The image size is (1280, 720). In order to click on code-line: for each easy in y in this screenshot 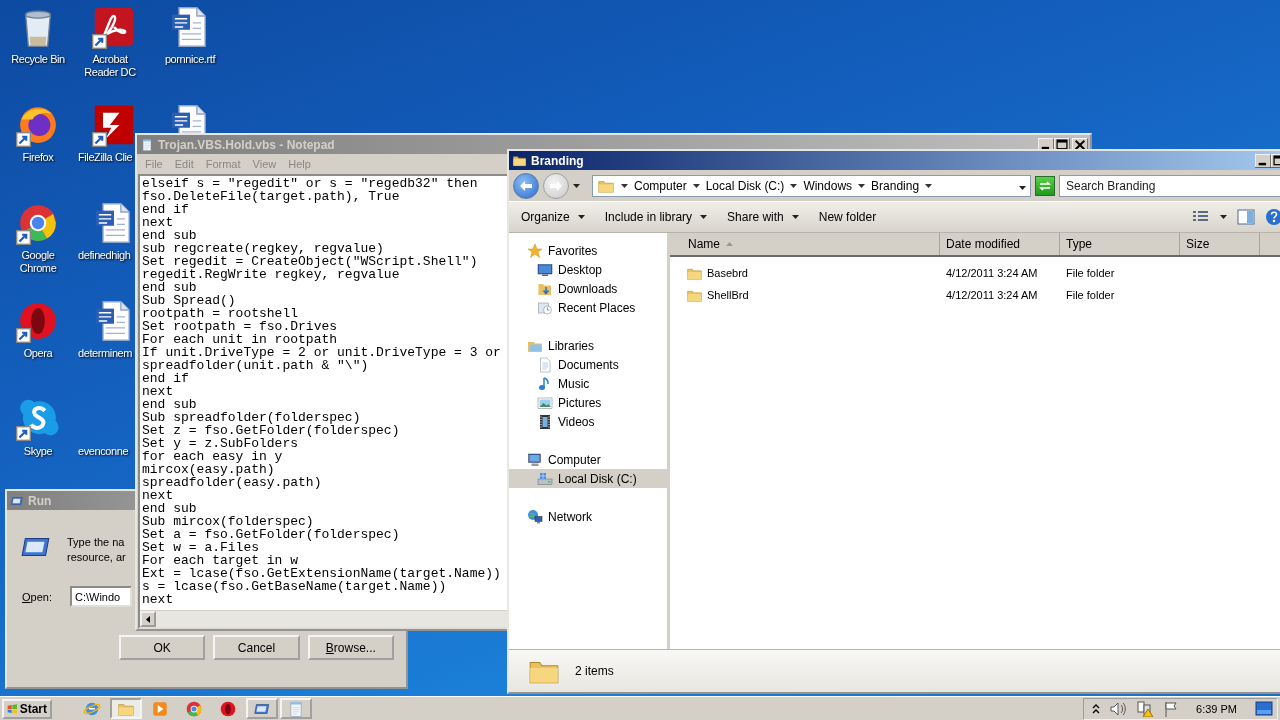, I will do `click(212, 456)`.